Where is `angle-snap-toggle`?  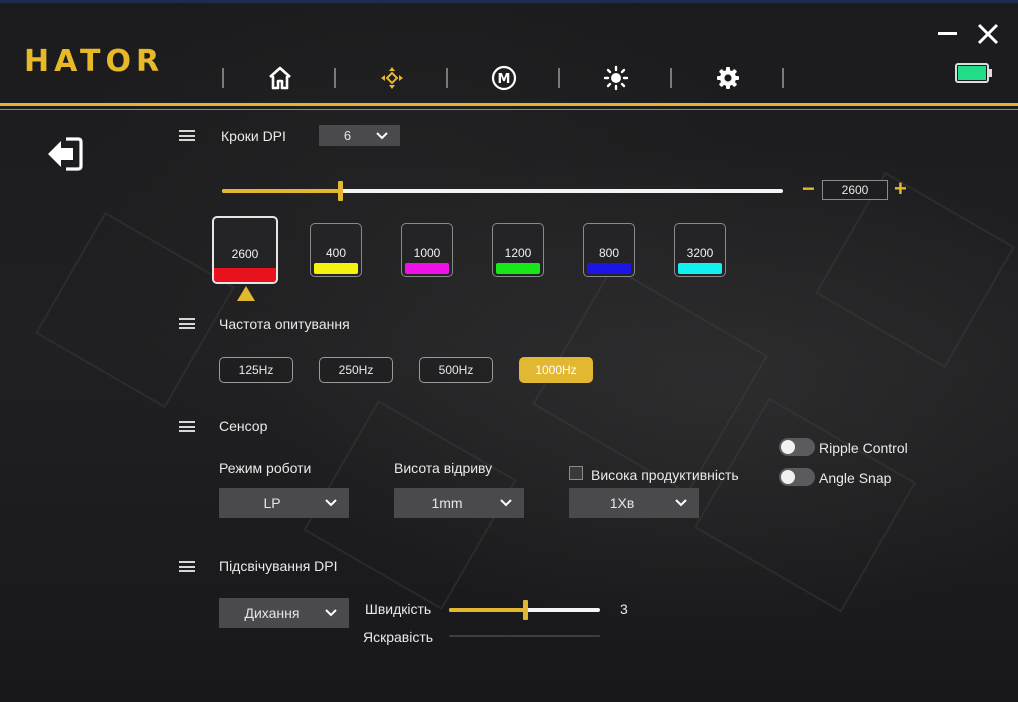
angle-snap-toggle is located at coordinates (797, 477).